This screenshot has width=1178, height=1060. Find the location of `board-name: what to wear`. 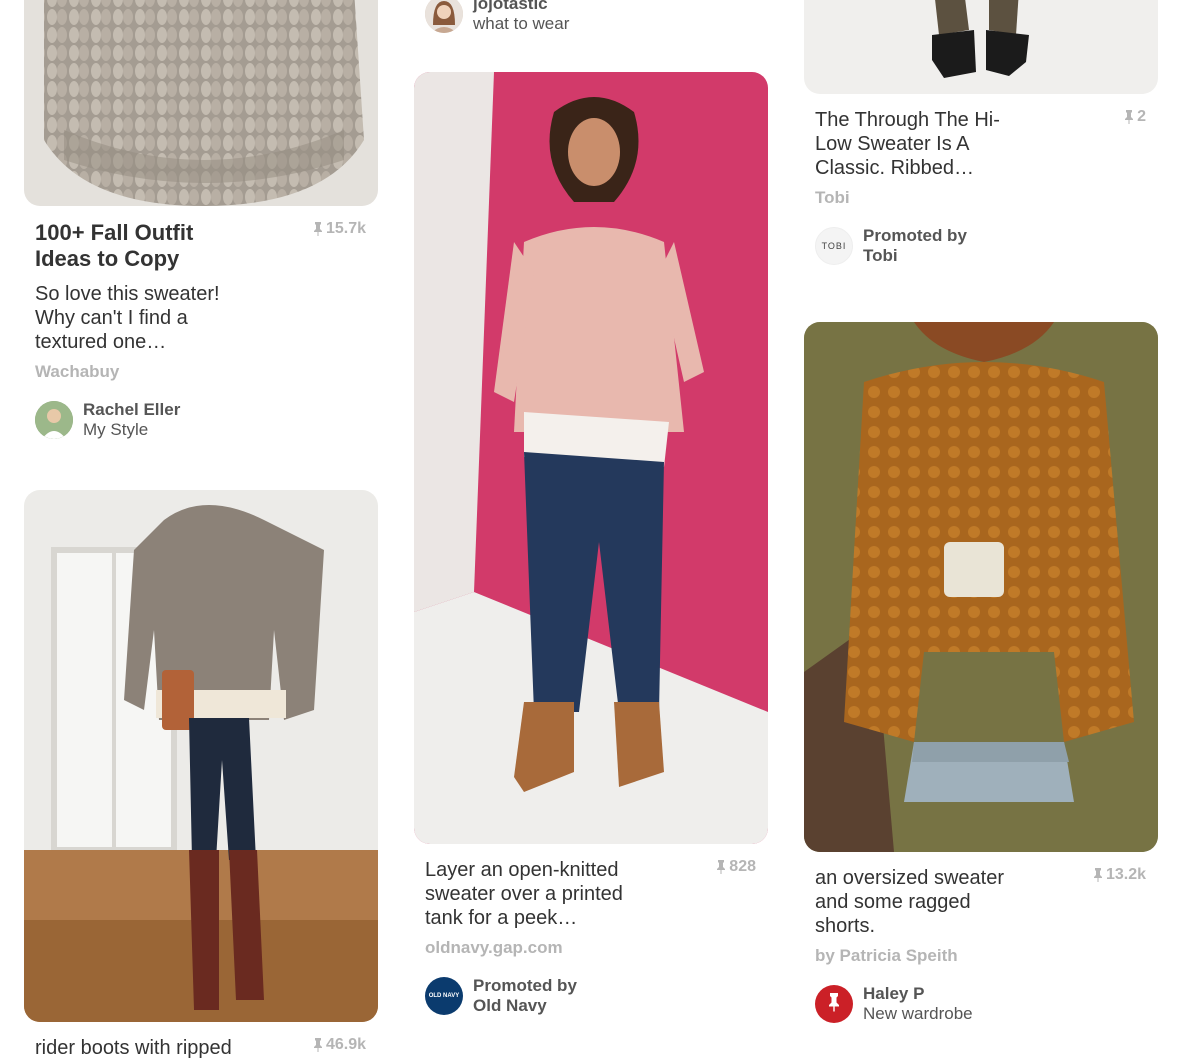

board-name: what to wear is located at coordinates (521, 24).